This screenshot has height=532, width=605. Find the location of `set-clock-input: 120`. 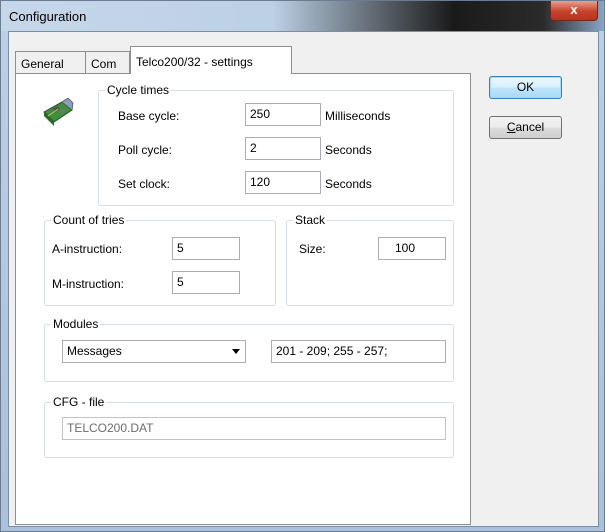

set-clock-input: 120 is located at coordinates (283, 182).